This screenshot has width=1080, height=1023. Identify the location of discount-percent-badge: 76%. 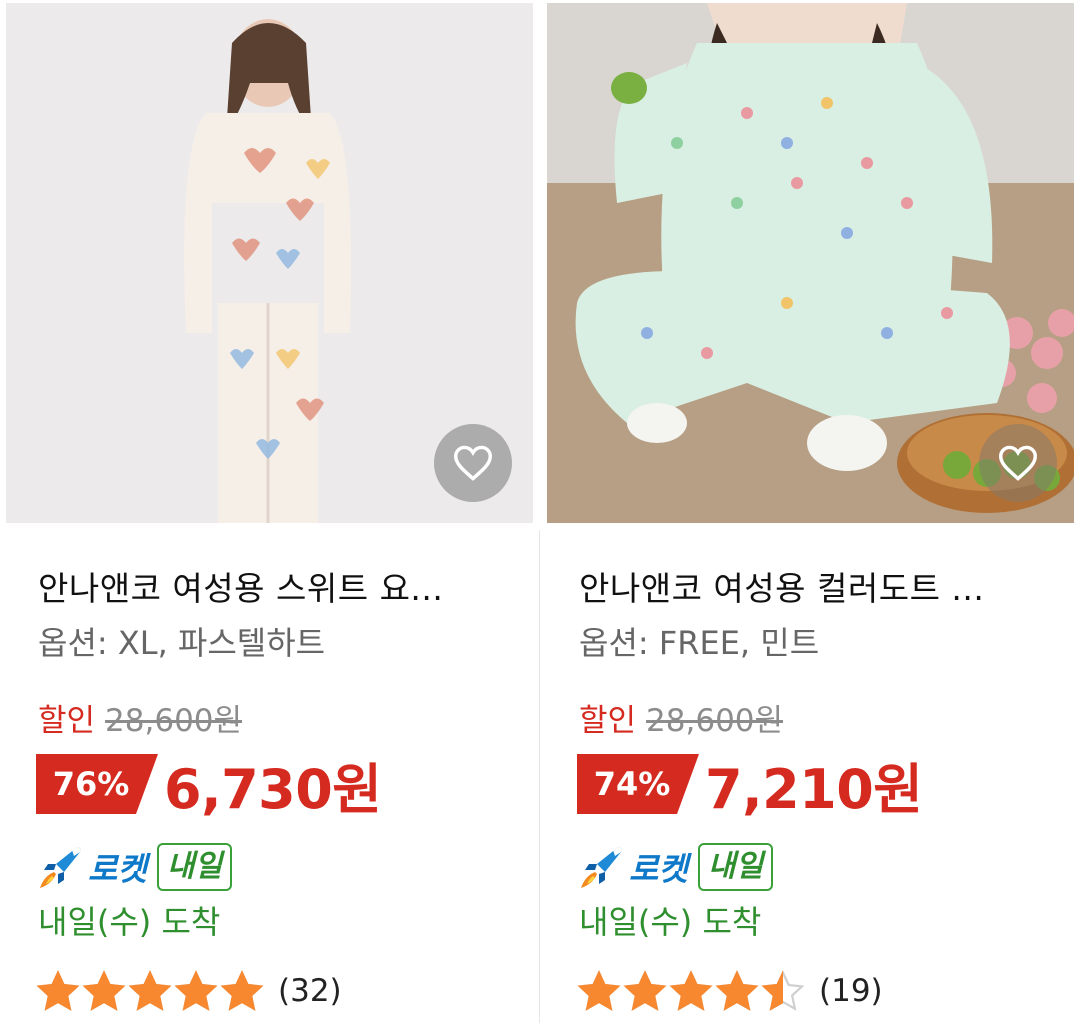
(97, 784).